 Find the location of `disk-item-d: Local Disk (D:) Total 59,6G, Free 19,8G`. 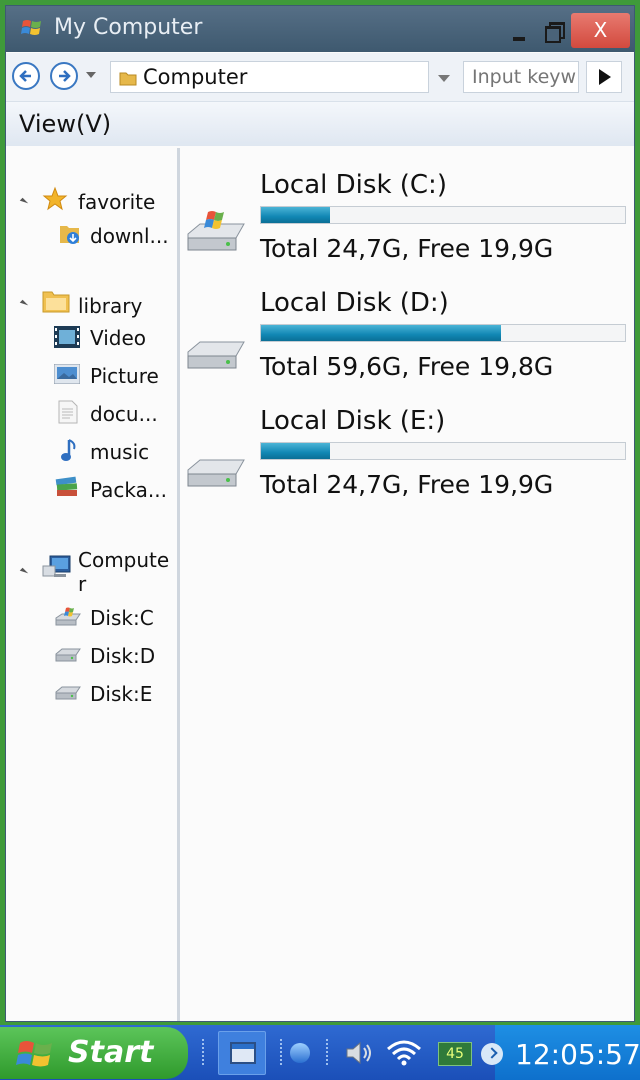

disk-item-d: Local Disk (D:) Total 59,6G, Free 19,8G is located at coordinates (407, 347).